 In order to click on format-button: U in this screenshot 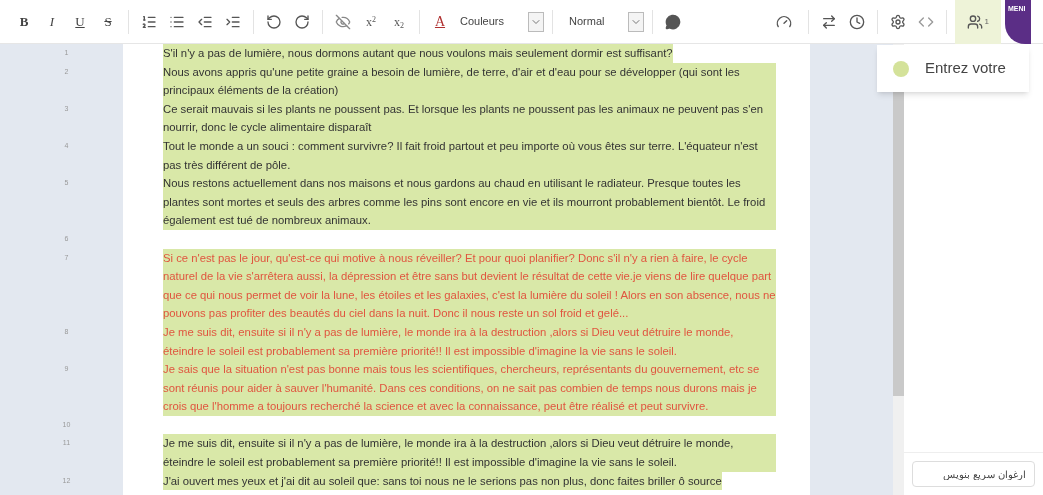, I will do `click(80, 21)`.